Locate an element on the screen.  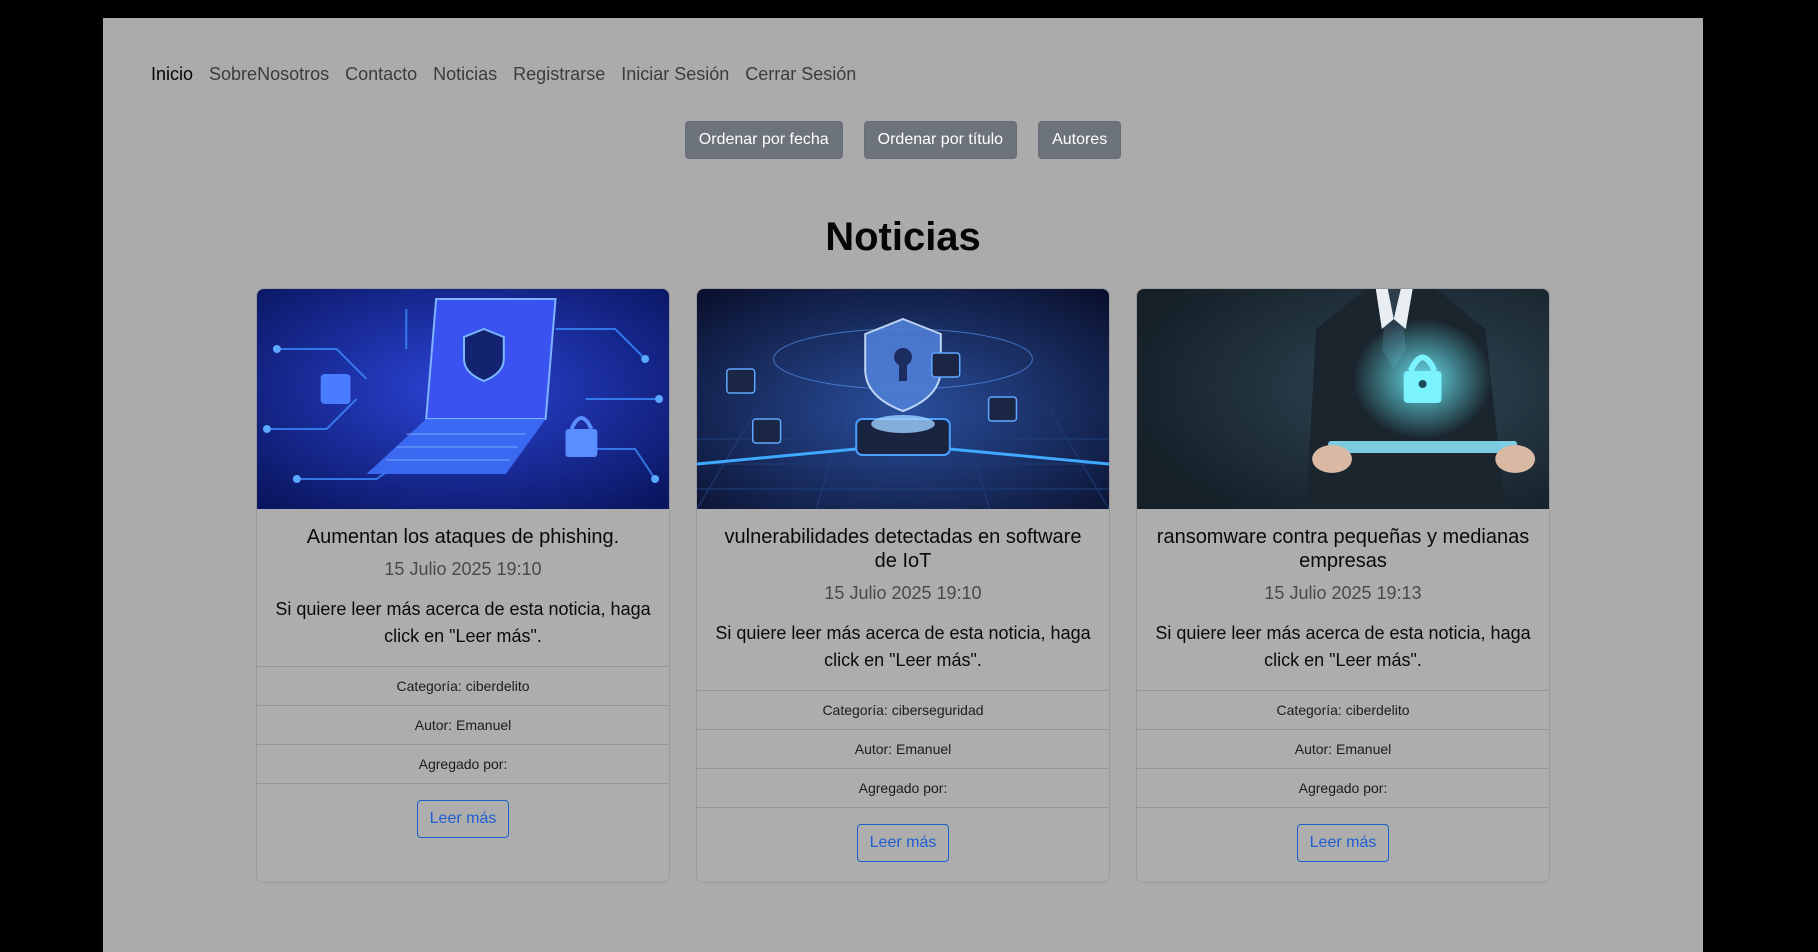
nav-inicio: Inicio is located at coordinates (172, 74).